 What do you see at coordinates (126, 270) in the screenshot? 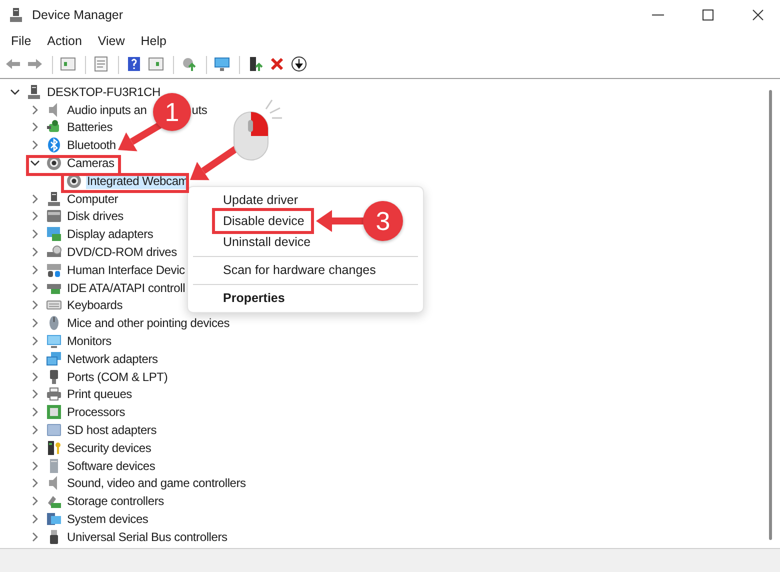
I see `tree-item: Human Interface Devic` at bounding box center [126, 270].